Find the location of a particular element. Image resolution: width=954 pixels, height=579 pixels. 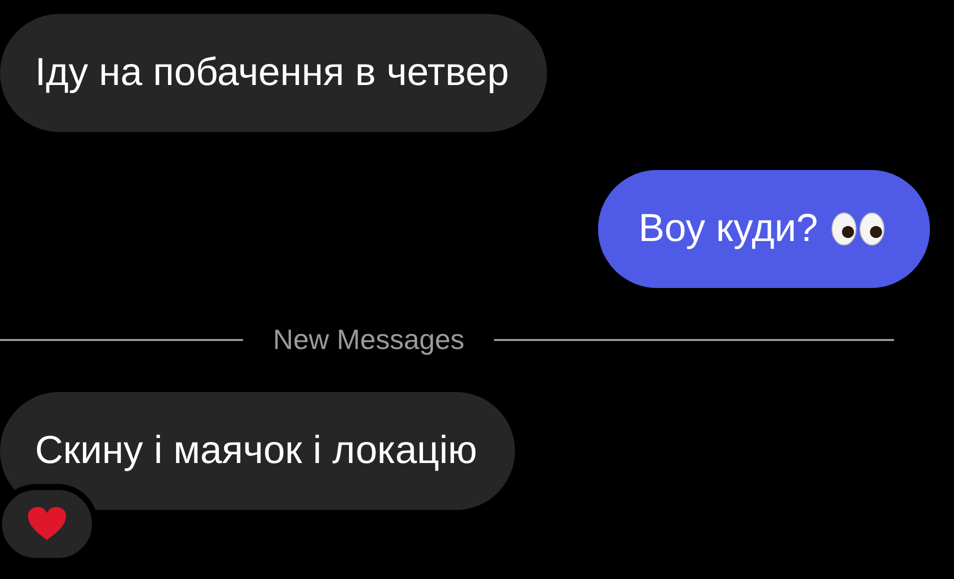

heart-icon is located at coordinates (47, 524).